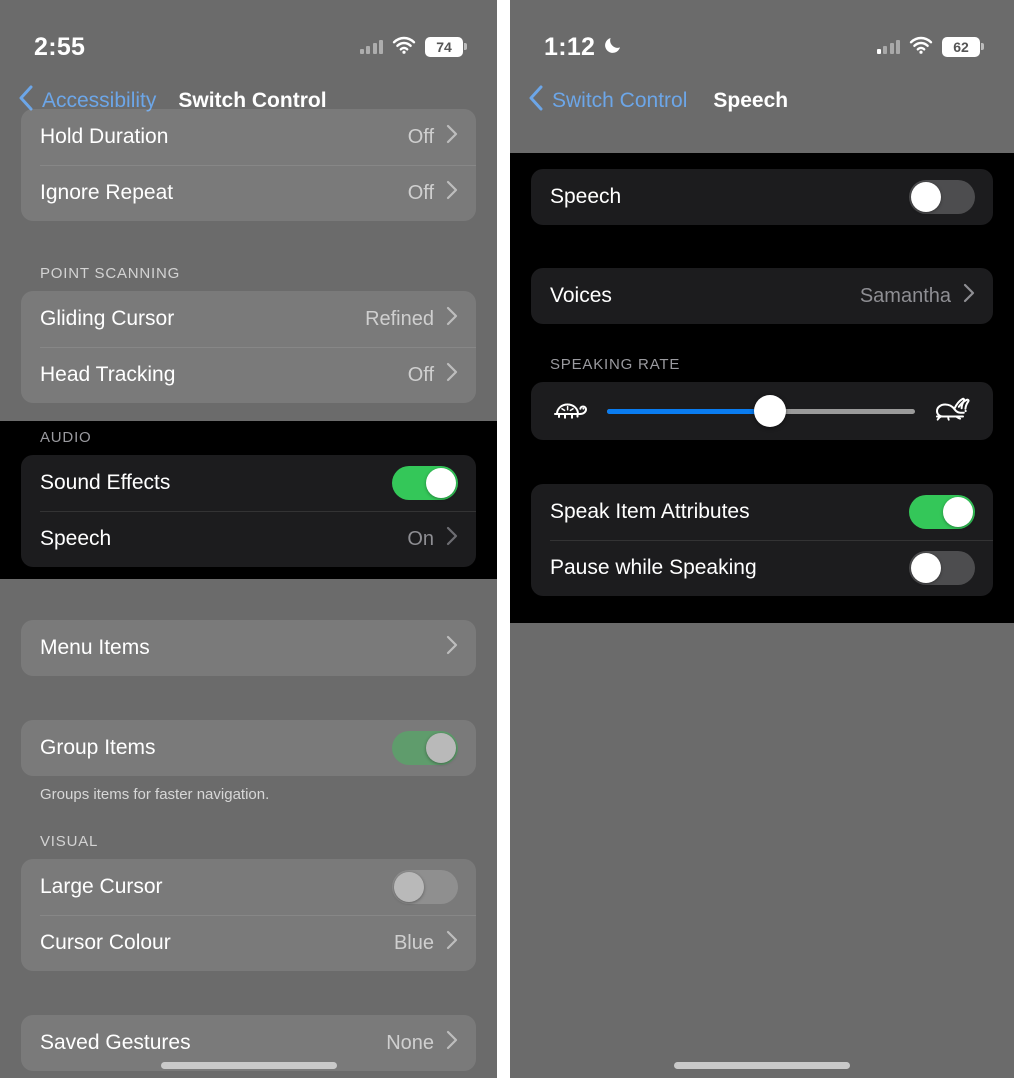 The image size is (1014, 1078). What do you see at coordinates (105, 482) in the screenshot?
I see `row-label: Sound Effects` at bounding box center [105, 482].